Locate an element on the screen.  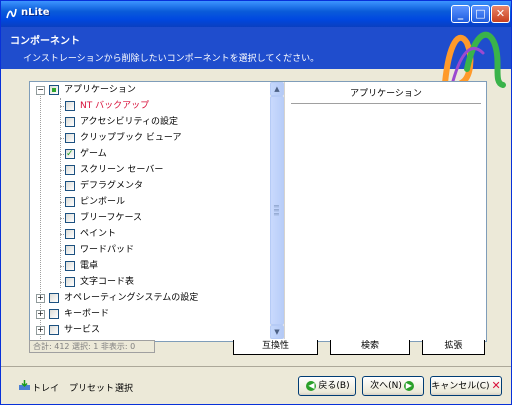
tree-item-label: ブリーフケース is located at coordinates (111, 218).